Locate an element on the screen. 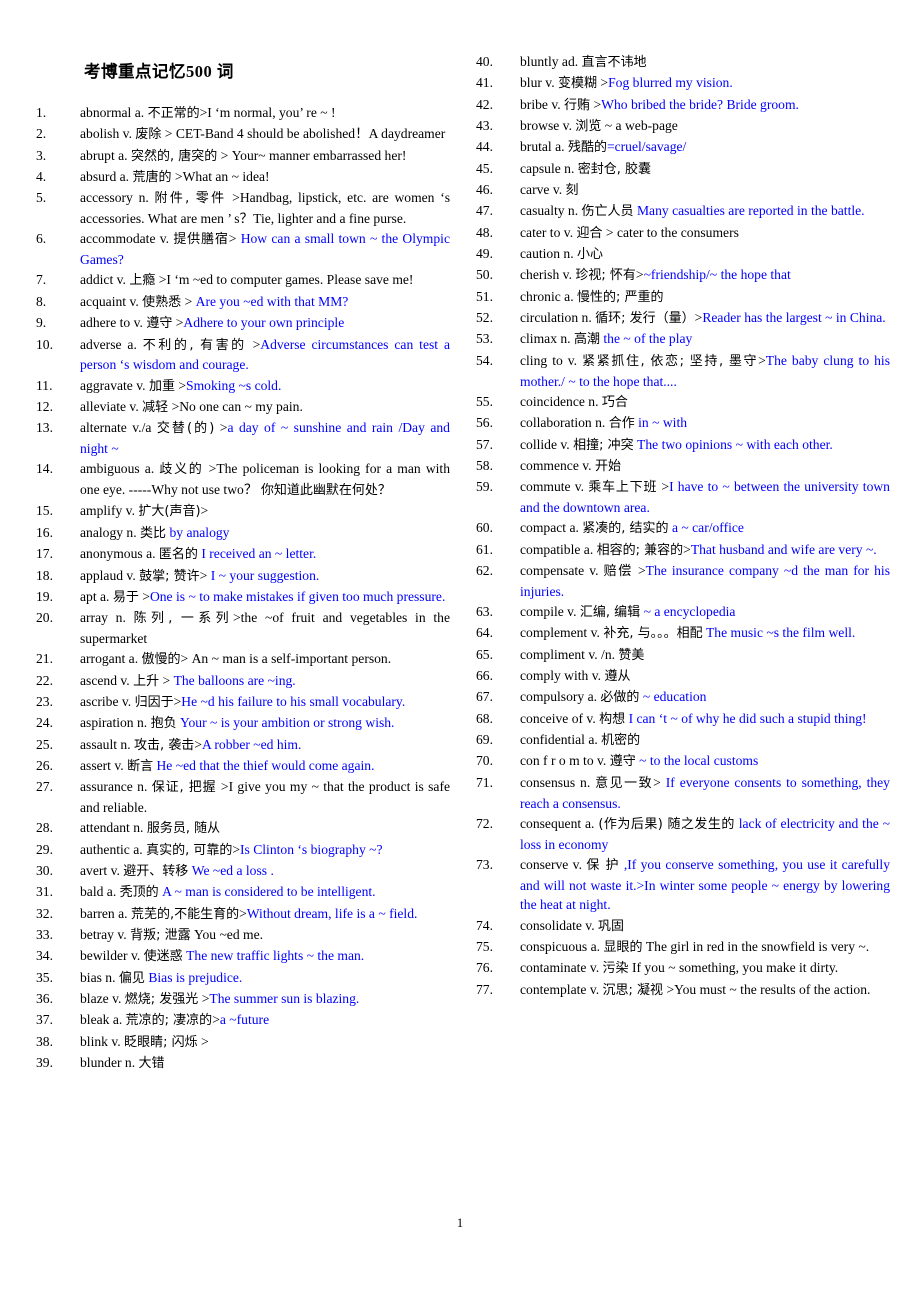  headword-text: > cater to the consumers is located at coordinates (670, 232).